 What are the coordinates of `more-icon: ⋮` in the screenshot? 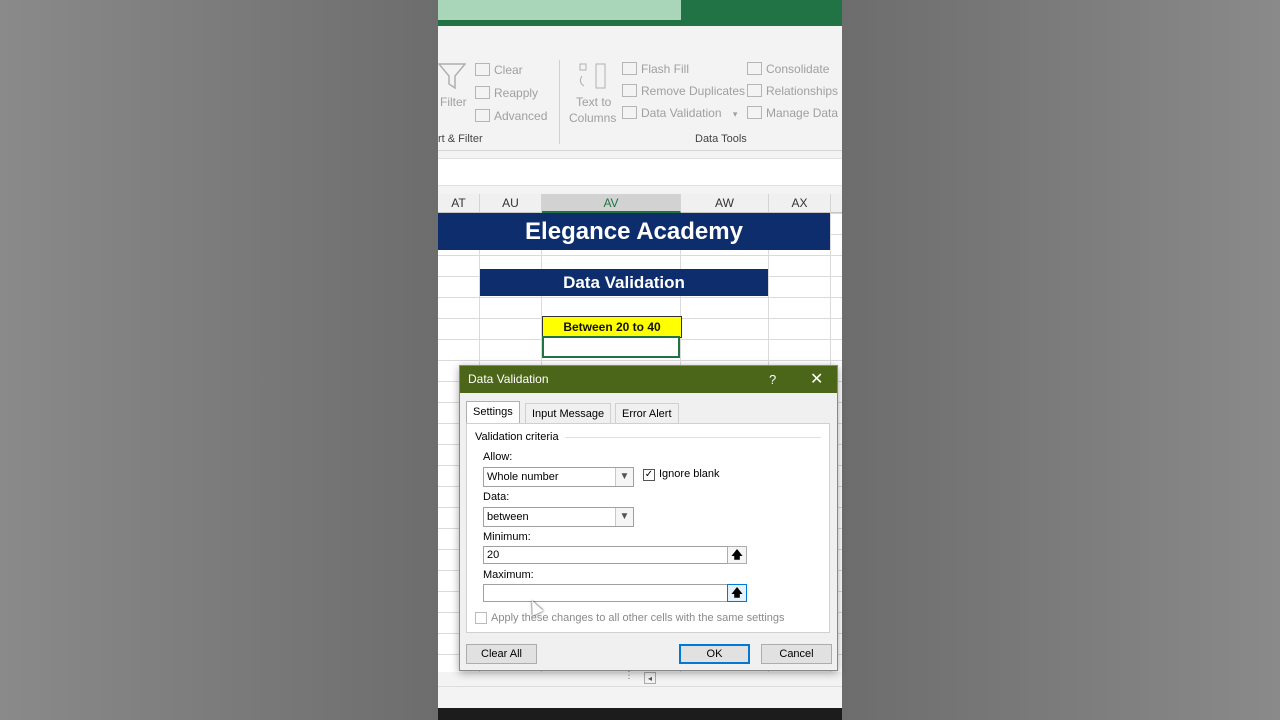 It's located at (629, 675).